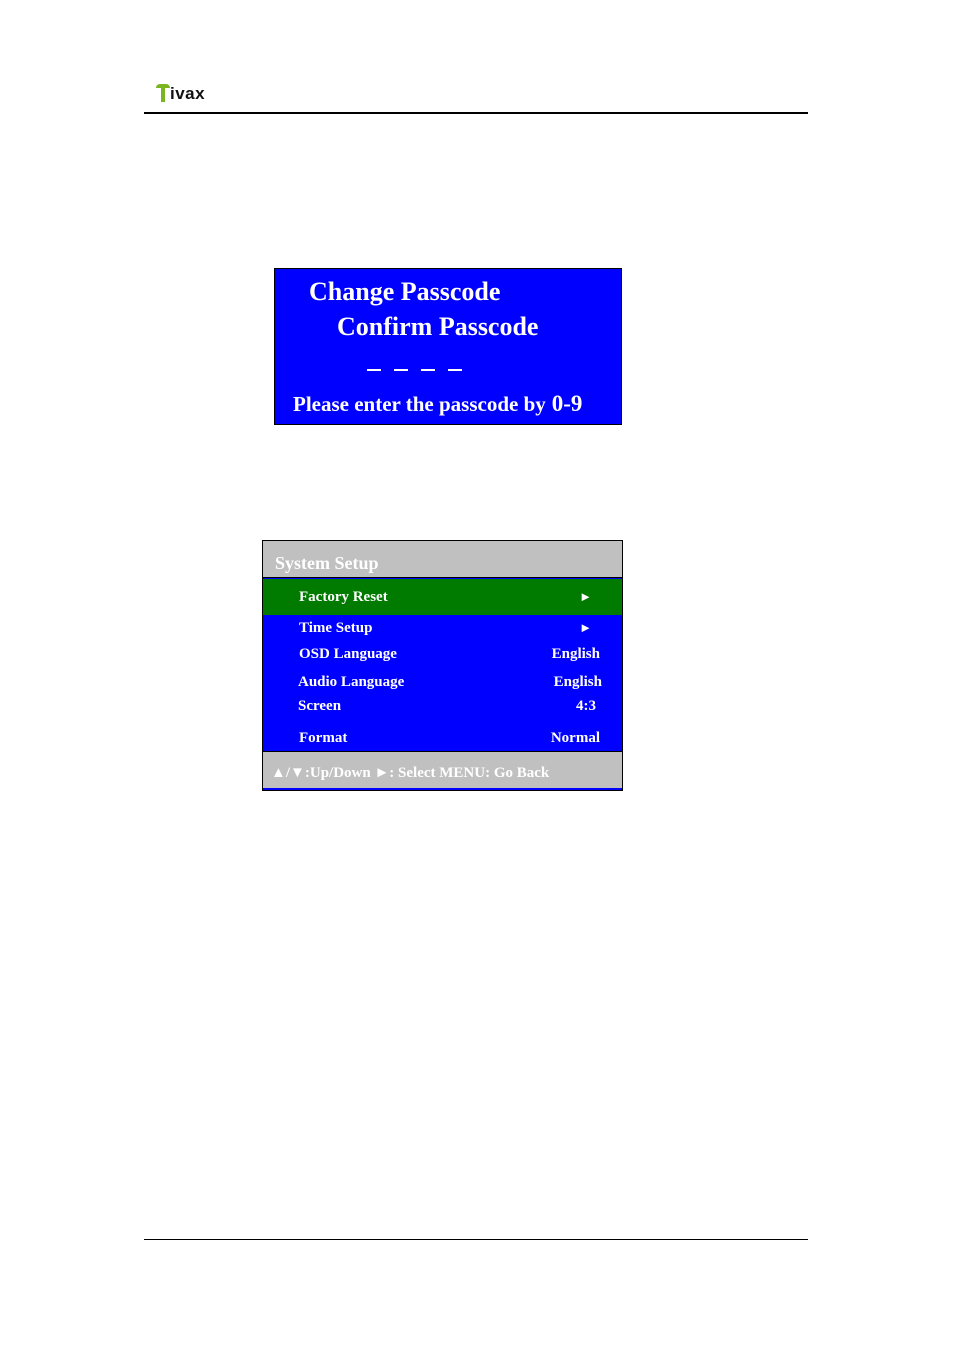 The width and height of the screenshot is (954, 1350). Describe the element at coordinates (476, 113) in the screenshot. I see `header-rule` at that location.